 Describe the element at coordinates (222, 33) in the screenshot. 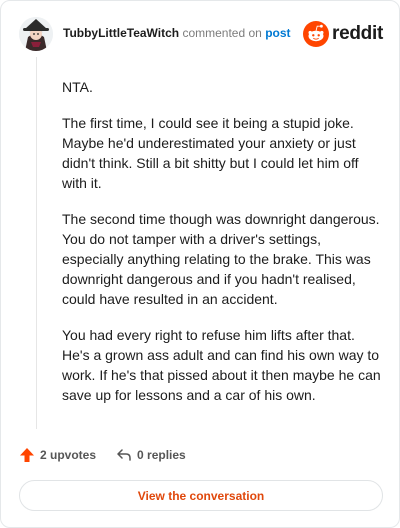

I see `commented-on-text: commented on` at that location.